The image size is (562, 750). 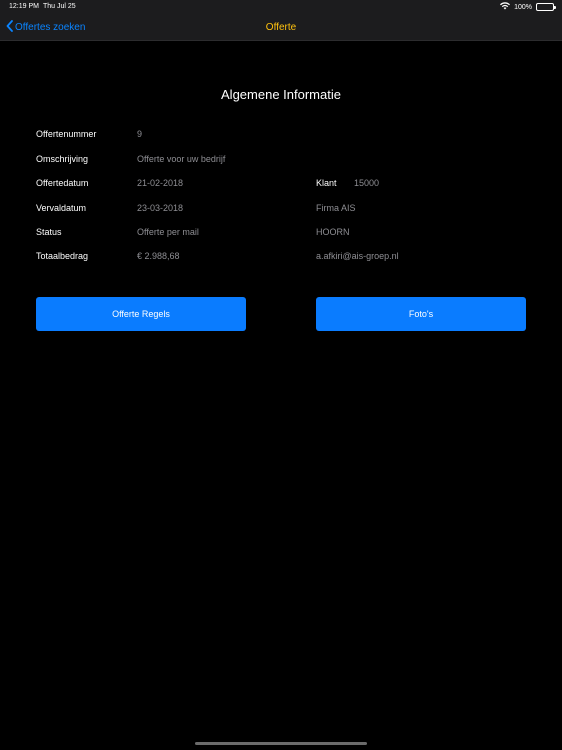 What do you see at coordinates (168, 232) in the screenshot?
I see `status-value: Offerte per mail` at bounding box center [168, 232].